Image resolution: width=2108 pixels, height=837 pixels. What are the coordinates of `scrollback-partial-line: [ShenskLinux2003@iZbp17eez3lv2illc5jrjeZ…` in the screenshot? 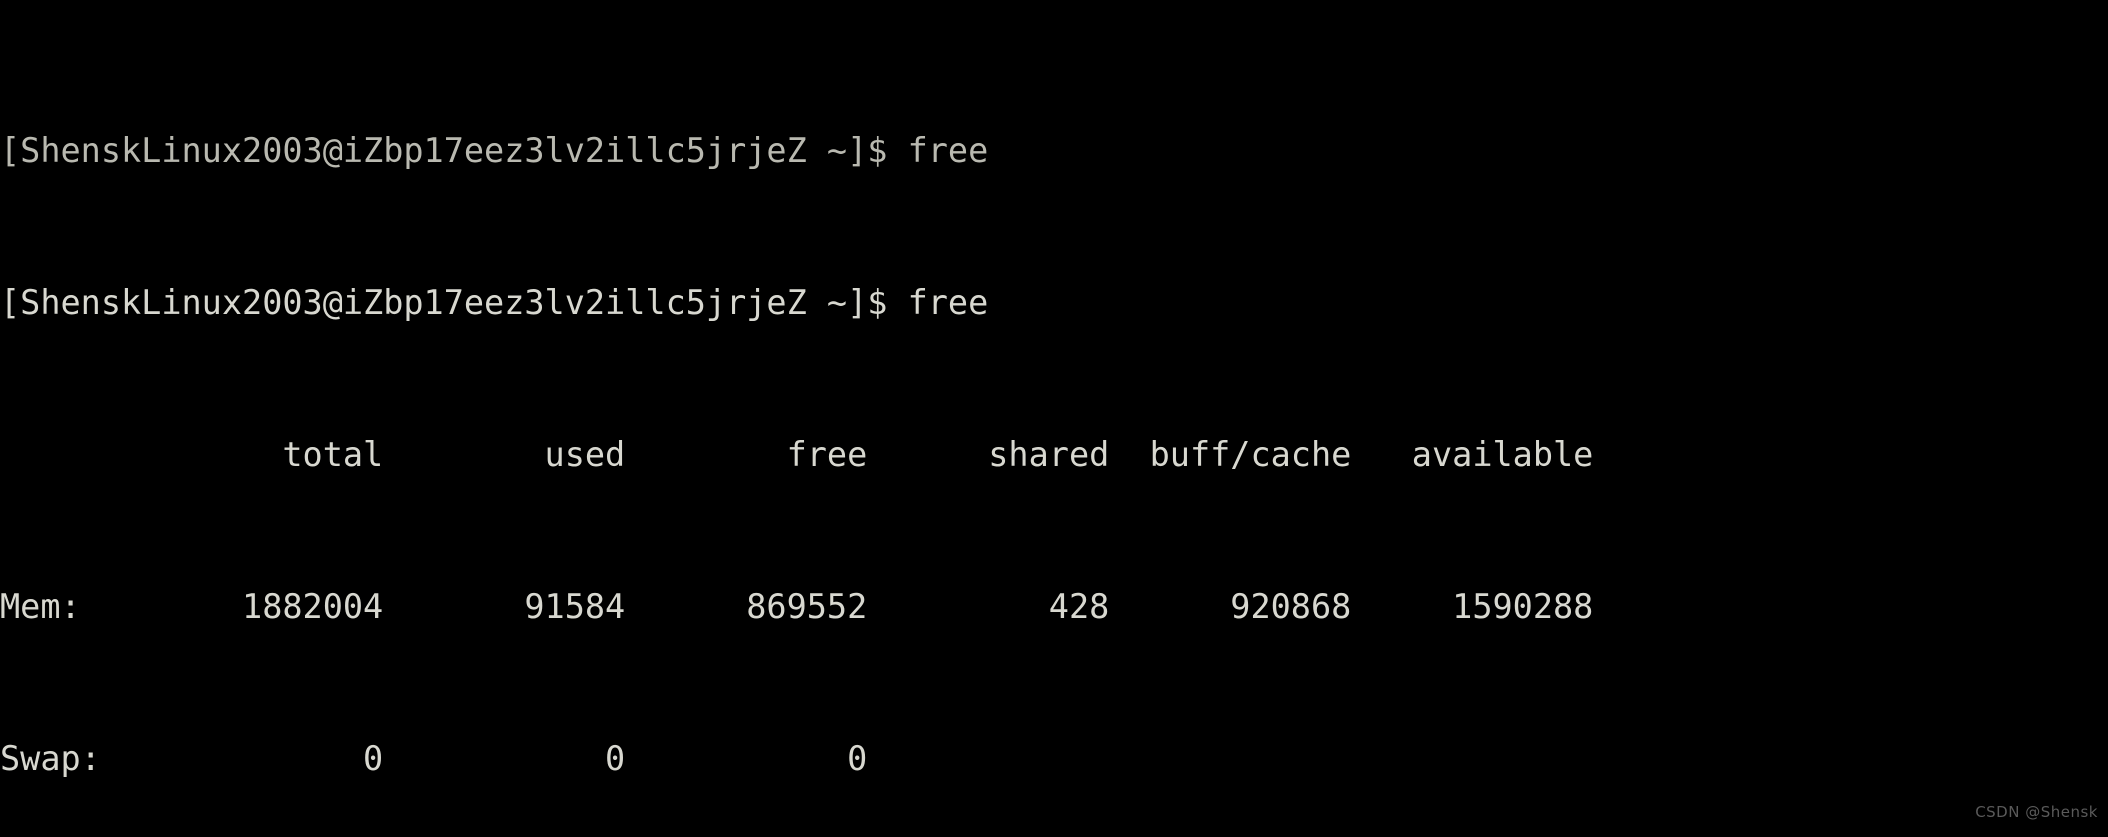 It's located at (494, 150).